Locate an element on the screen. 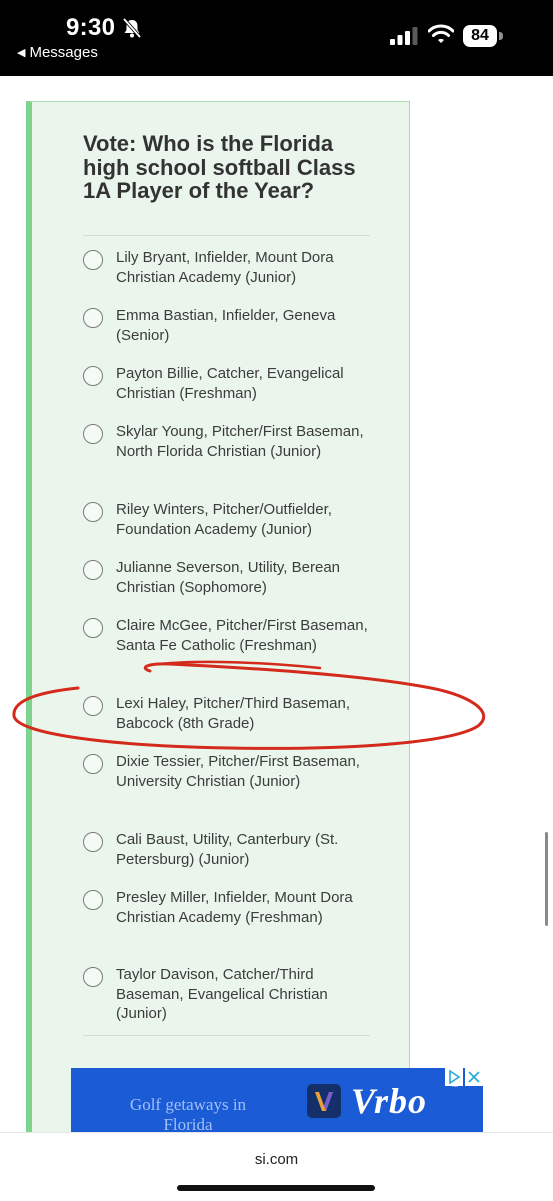 The height and width of the screenshot is (1201, 553). home-indicator is located at coordinates (276, 1188).